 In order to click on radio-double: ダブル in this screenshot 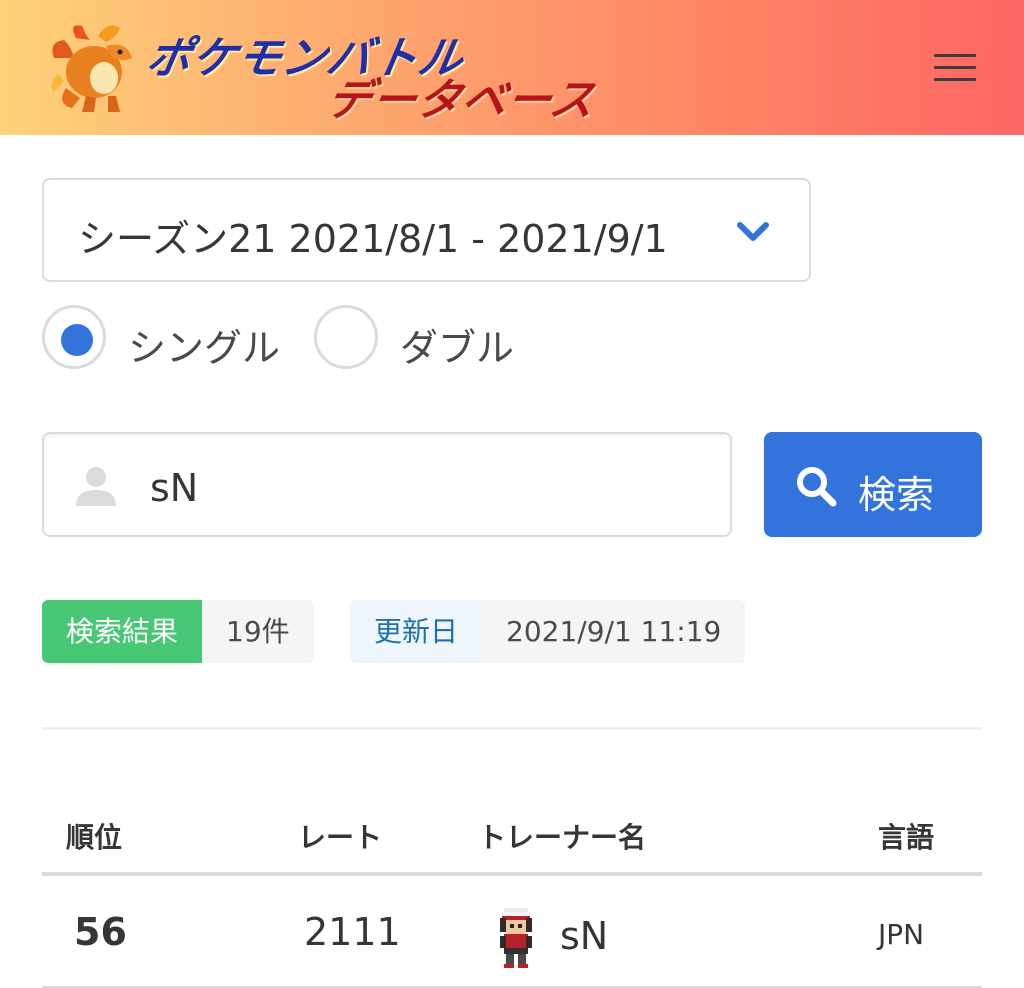, I will do `click(419, 337)`.